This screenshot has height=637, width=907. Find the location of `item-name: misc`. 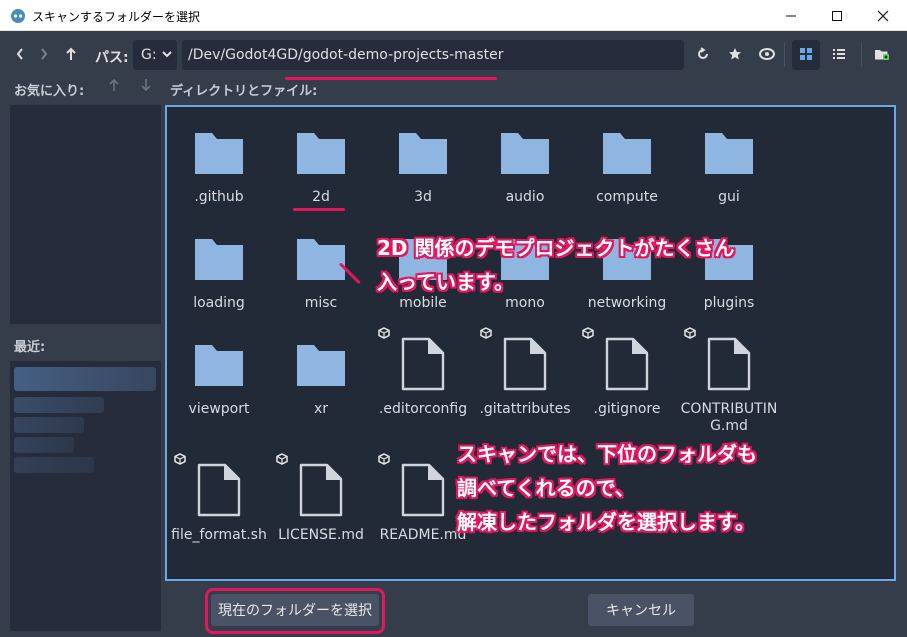

item-name: misc is located at coordinates (321, 303).